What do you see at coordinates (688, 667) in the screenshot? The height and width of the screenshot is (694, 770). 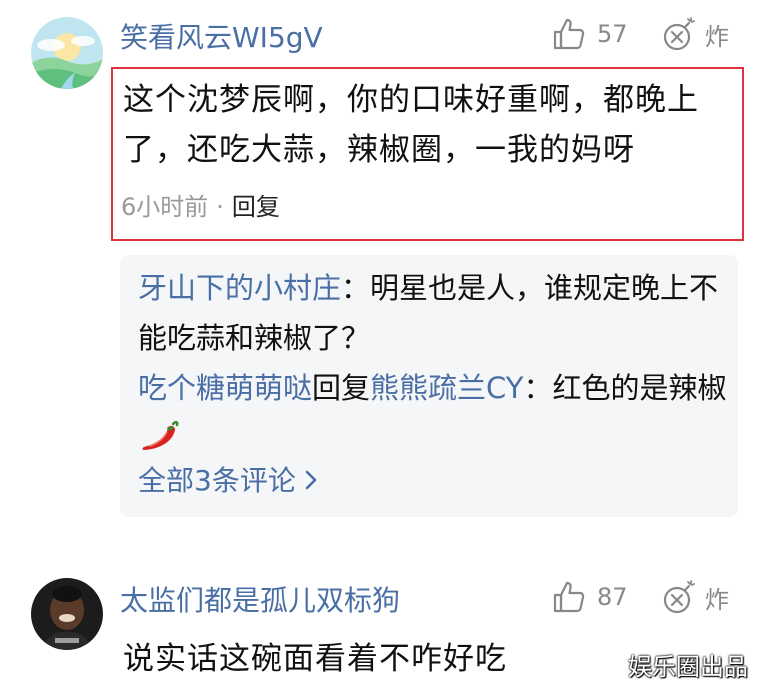 I see `watermark: 娱乐圈出品` at bounding box center [688, 667].